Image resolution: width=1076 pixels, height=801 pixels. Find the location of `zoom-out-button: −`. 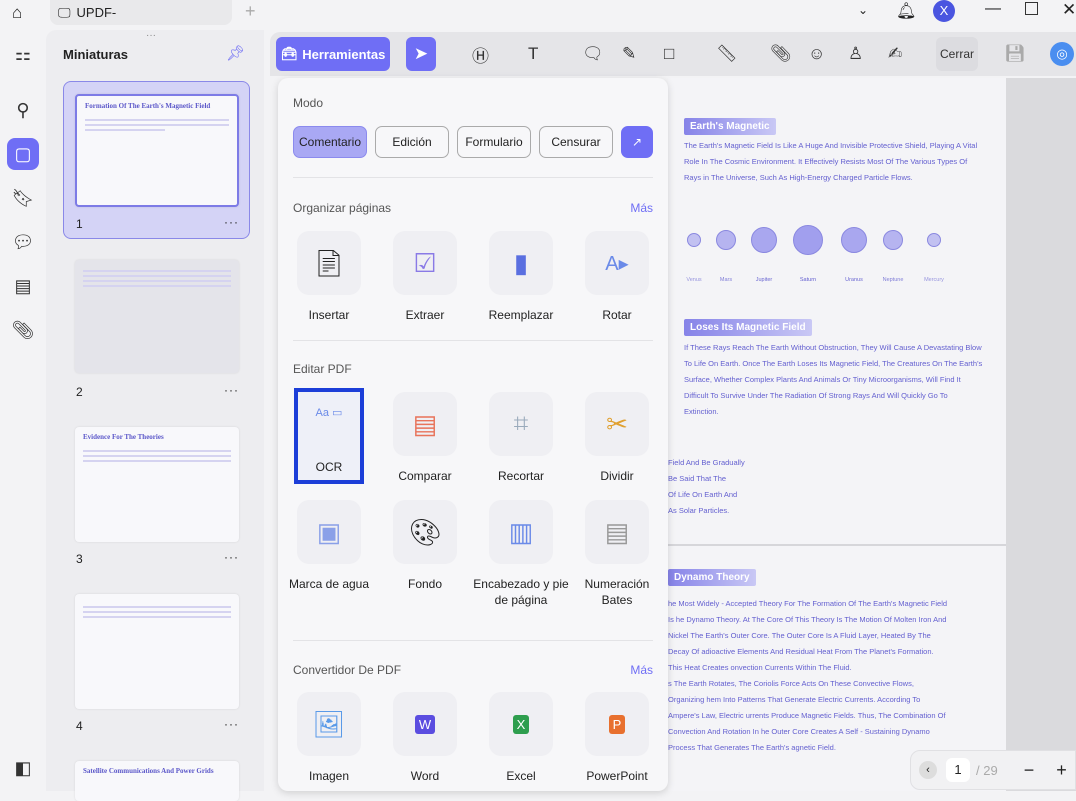

zoom-out-button: − is located at coordinates (1029, 770).